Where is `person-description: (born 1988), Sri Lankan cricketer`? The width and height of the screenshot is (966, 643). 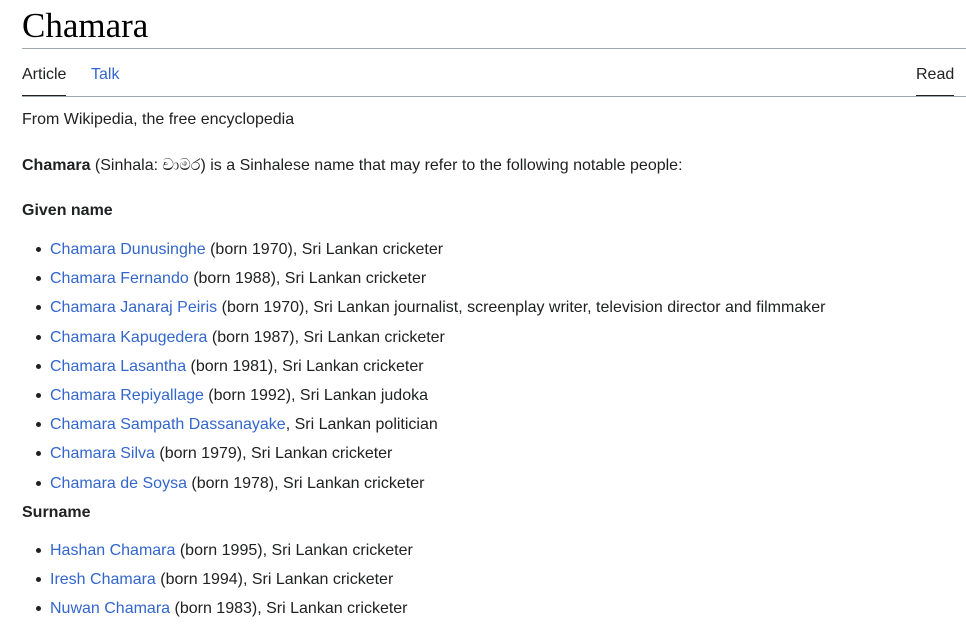 person-description: (born 1988), Sri Lankan cricketer is located at coordinates (307, 279).